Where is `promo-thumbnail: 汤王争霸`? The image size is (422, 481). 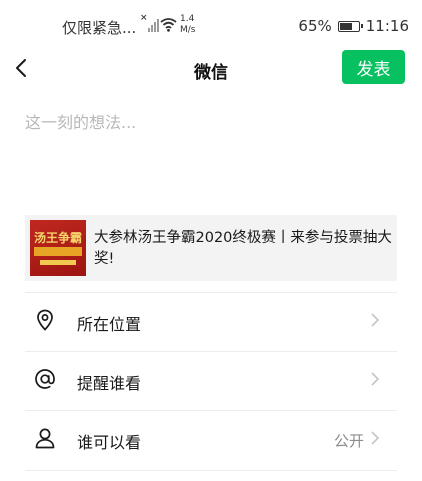
promo-thumbnail: 汤王争霸 is located at coordinates (58, 248).